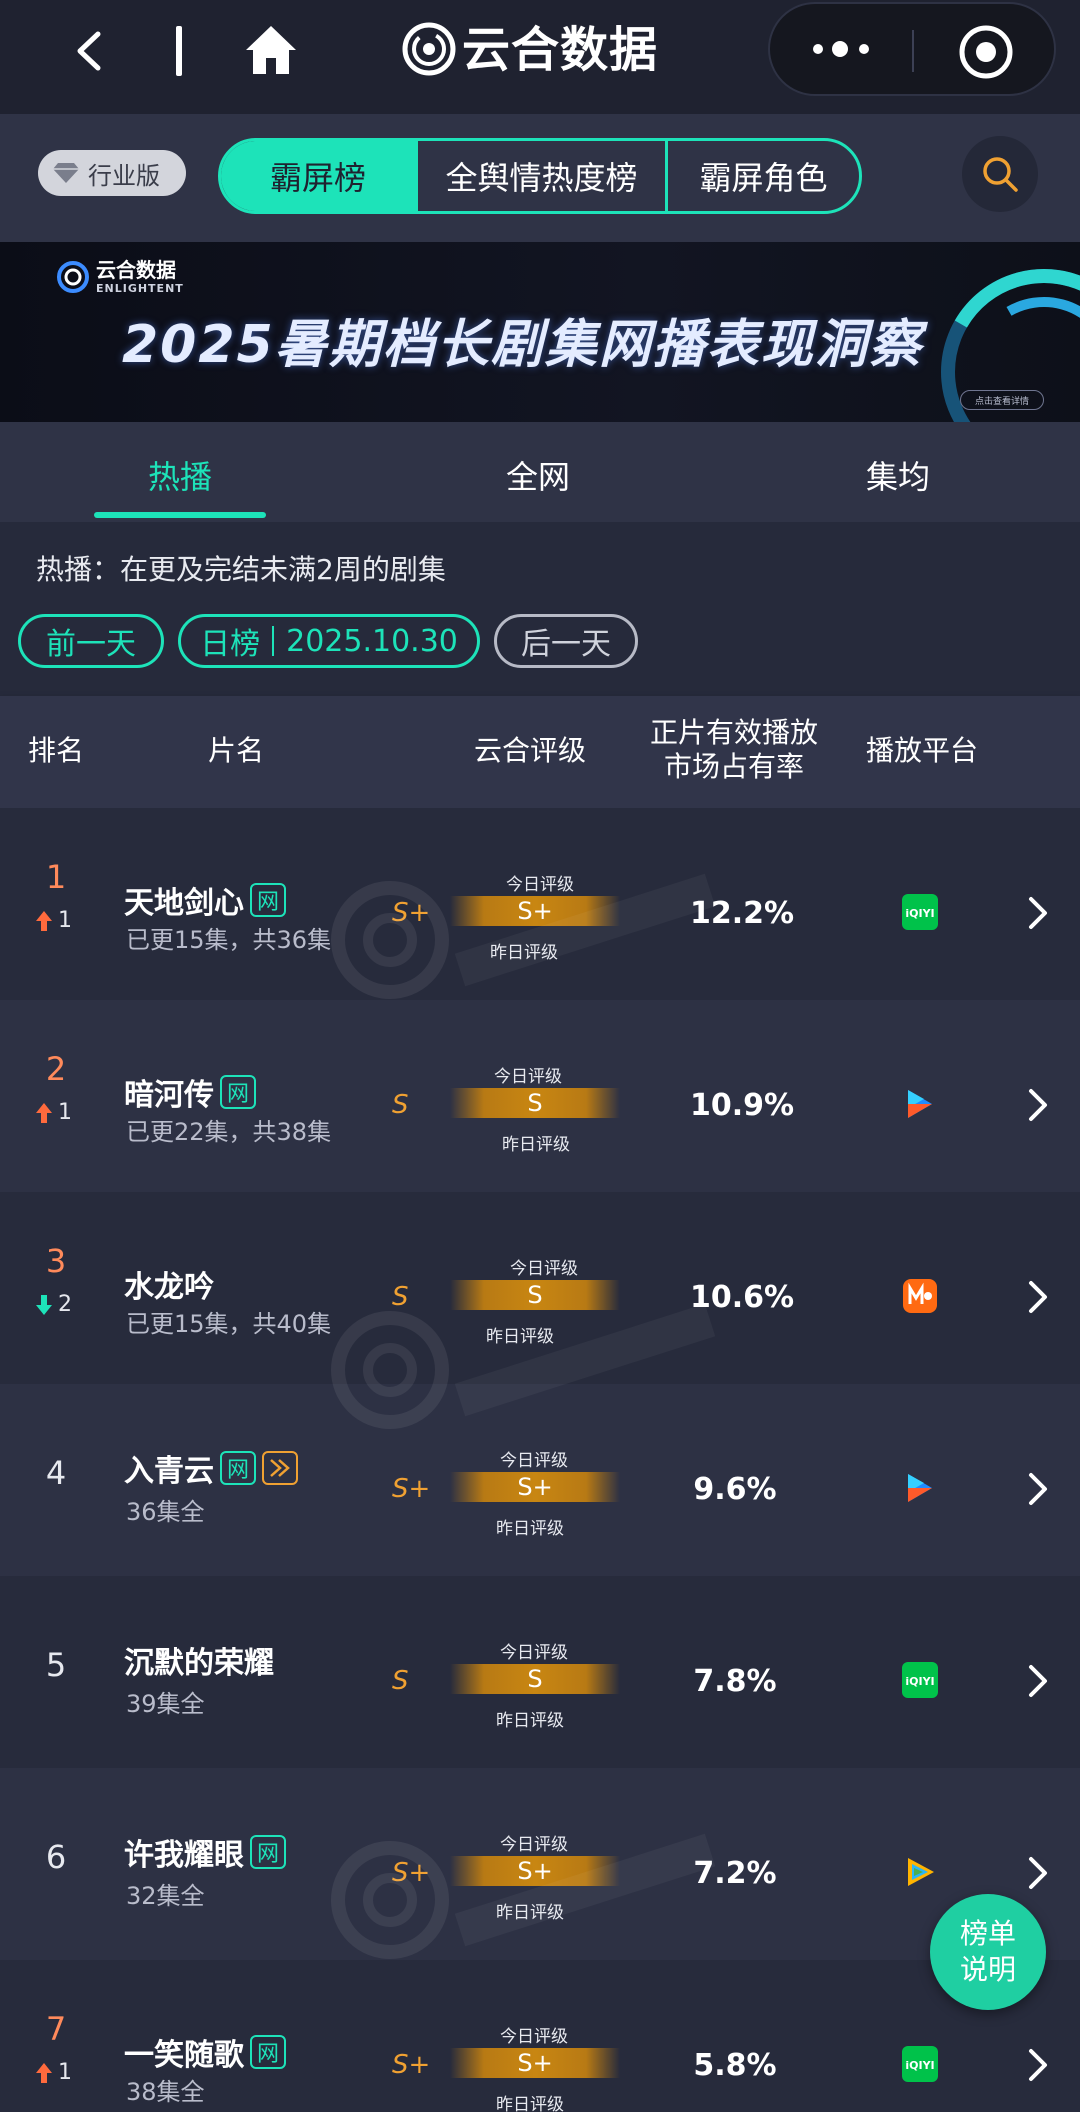 Image resolution: width=1080 pixels, height=2112 pixels. I want to click on segment-screen-dominance: 霸屏榜, so click(318, 176).